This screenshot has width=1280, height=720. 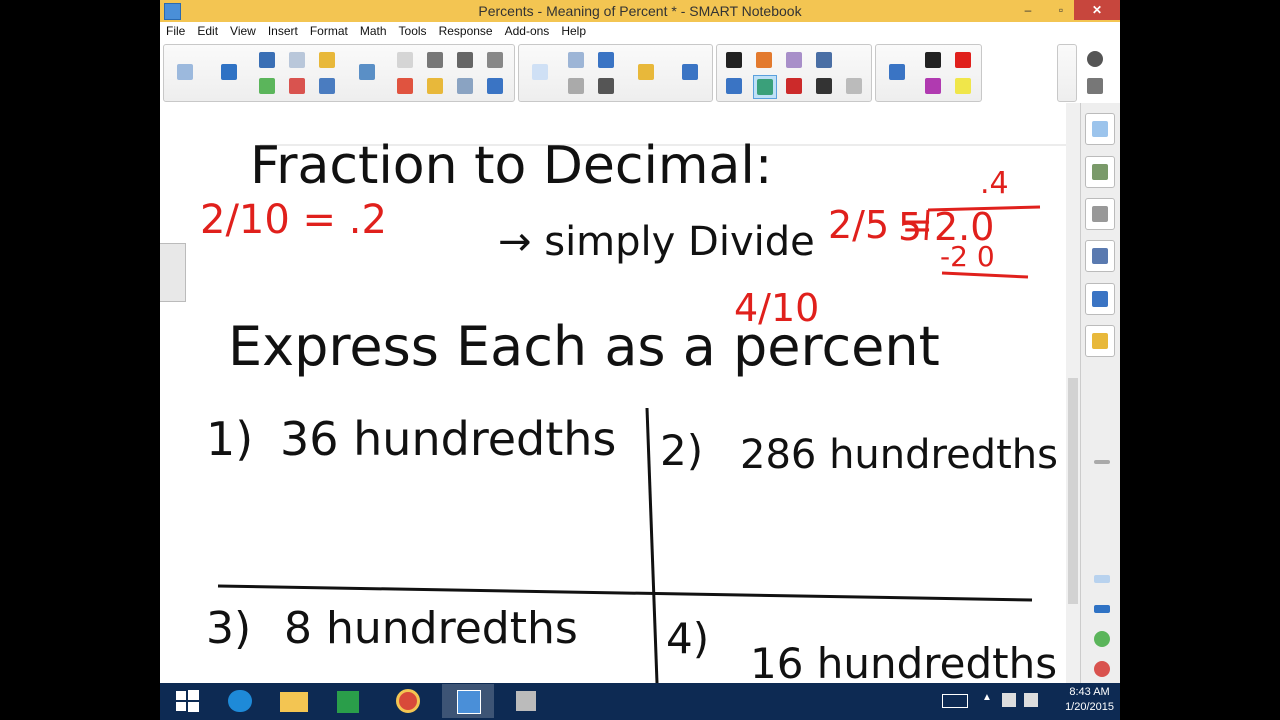 What do you see at coordinates (625, 593) in the screenshot?
I see `grid-horizontal-line` at bounding box center [625, 593].